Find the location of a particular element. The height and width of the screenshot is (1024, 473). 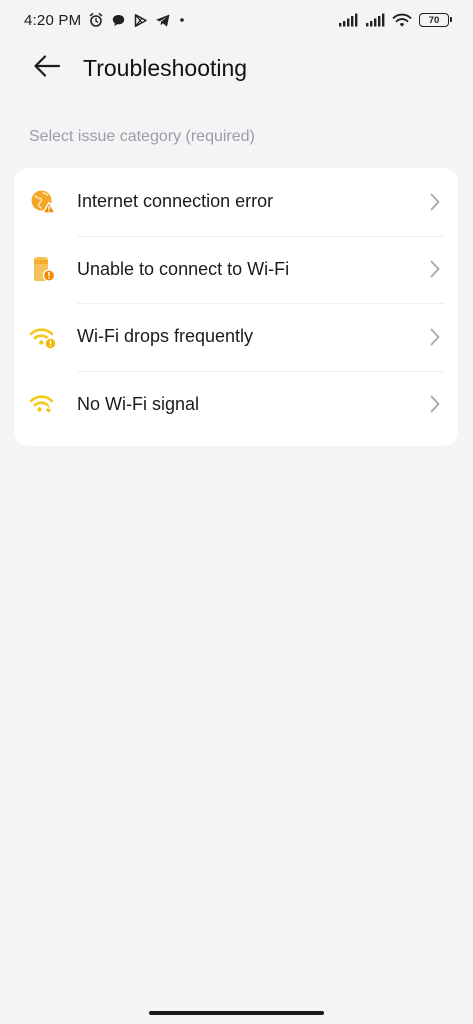

gesture-nav-bar is located at coordinates (236, 1013).